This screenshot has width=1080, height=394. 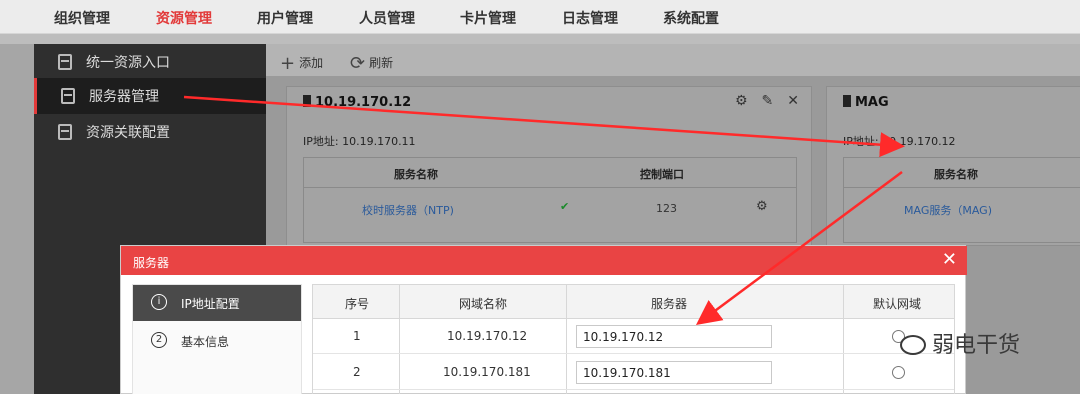 I want to click on arrow-to-card, so click(x=544, y=126).